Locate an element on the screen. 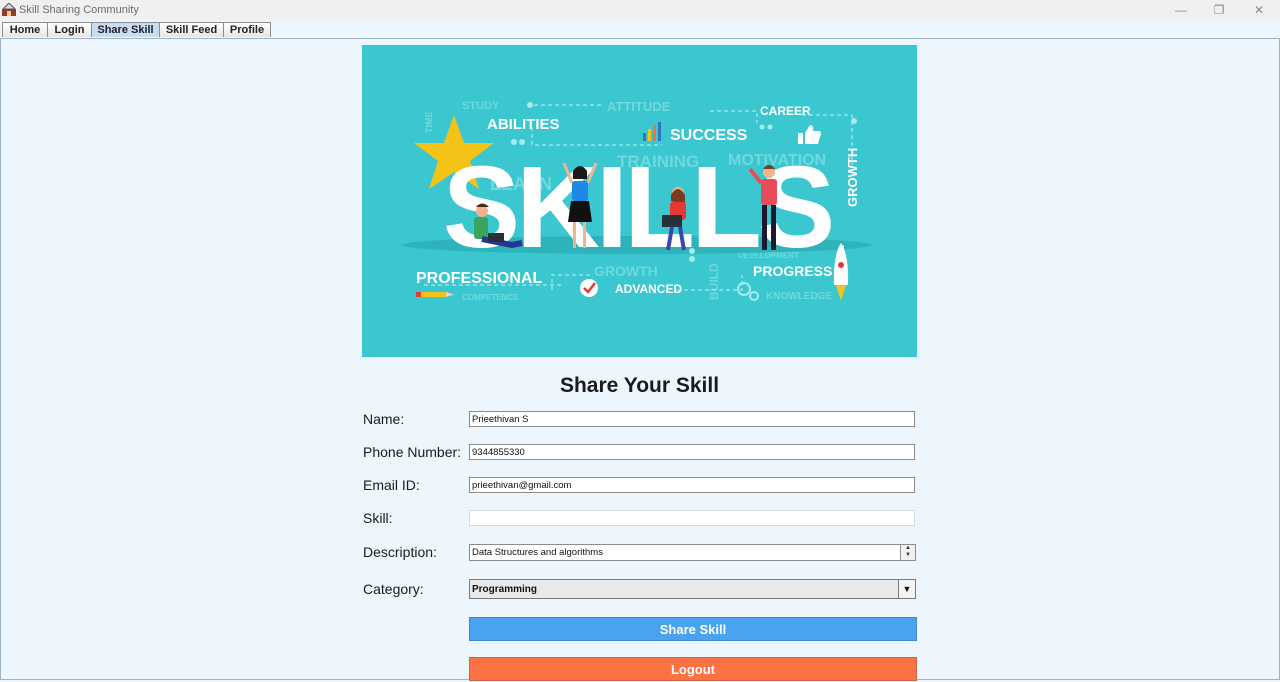  restore-button: ❐ is located at coordinates (1219, 10).